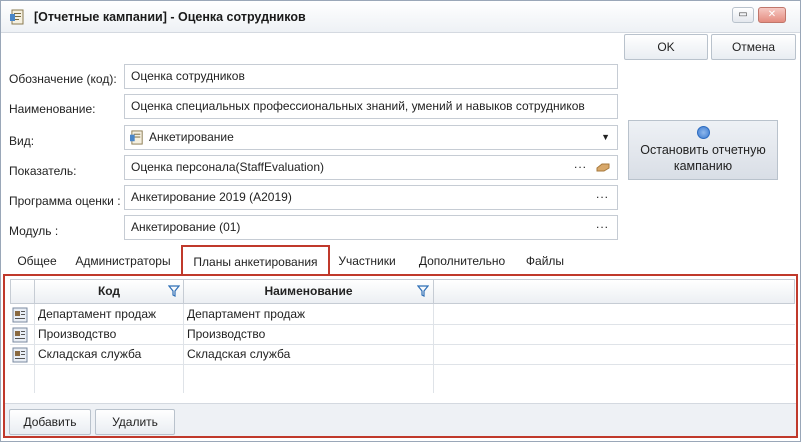  Describe the element at coordinates (77, 334) in the screenshot. I see `cell-code: Производство` at that location.